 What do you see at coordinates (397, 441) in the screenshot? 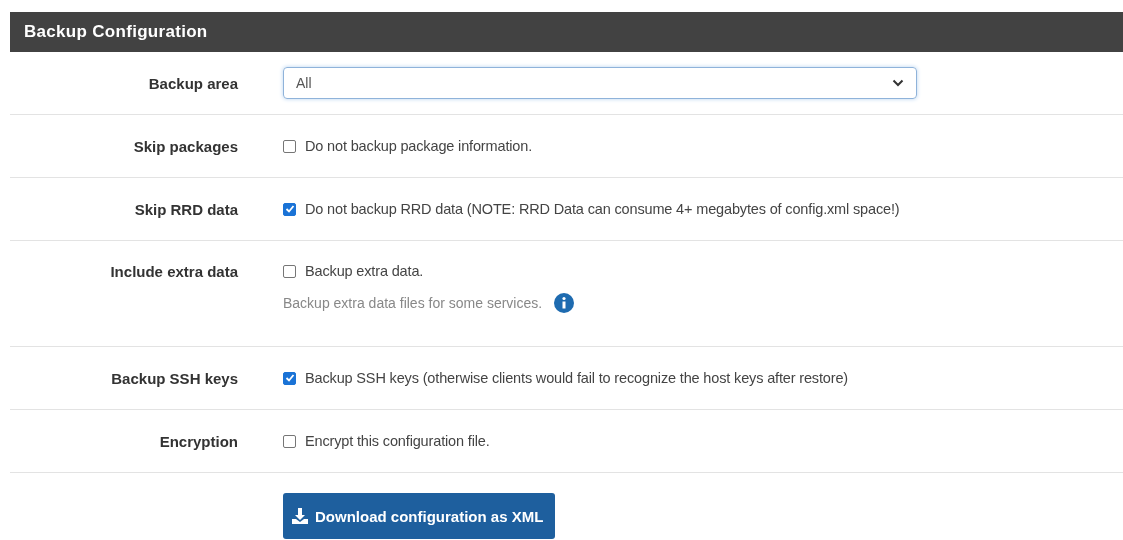
I see `checkbox-label: Encrypt this configuration file.` at bounding box center [397, 441].